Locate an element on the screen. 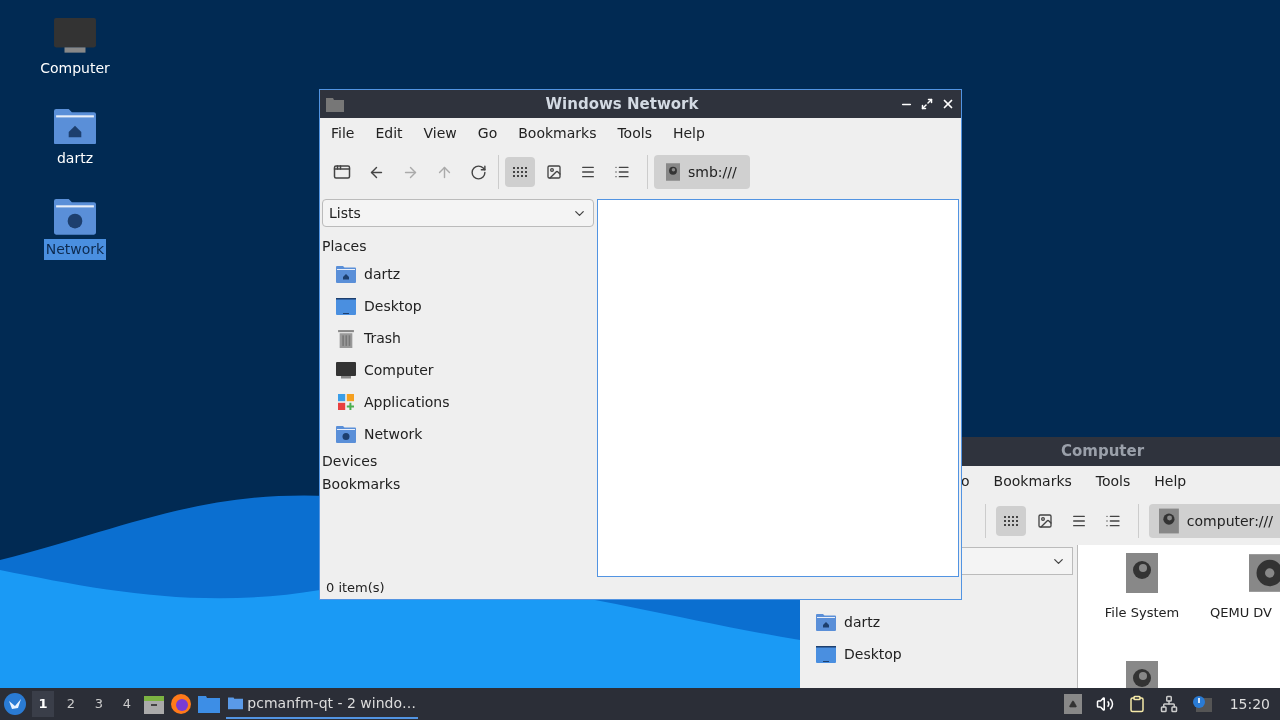 The image size is (1280, 720). desktop-icon-label: Network is located at coordinates (75, 250).